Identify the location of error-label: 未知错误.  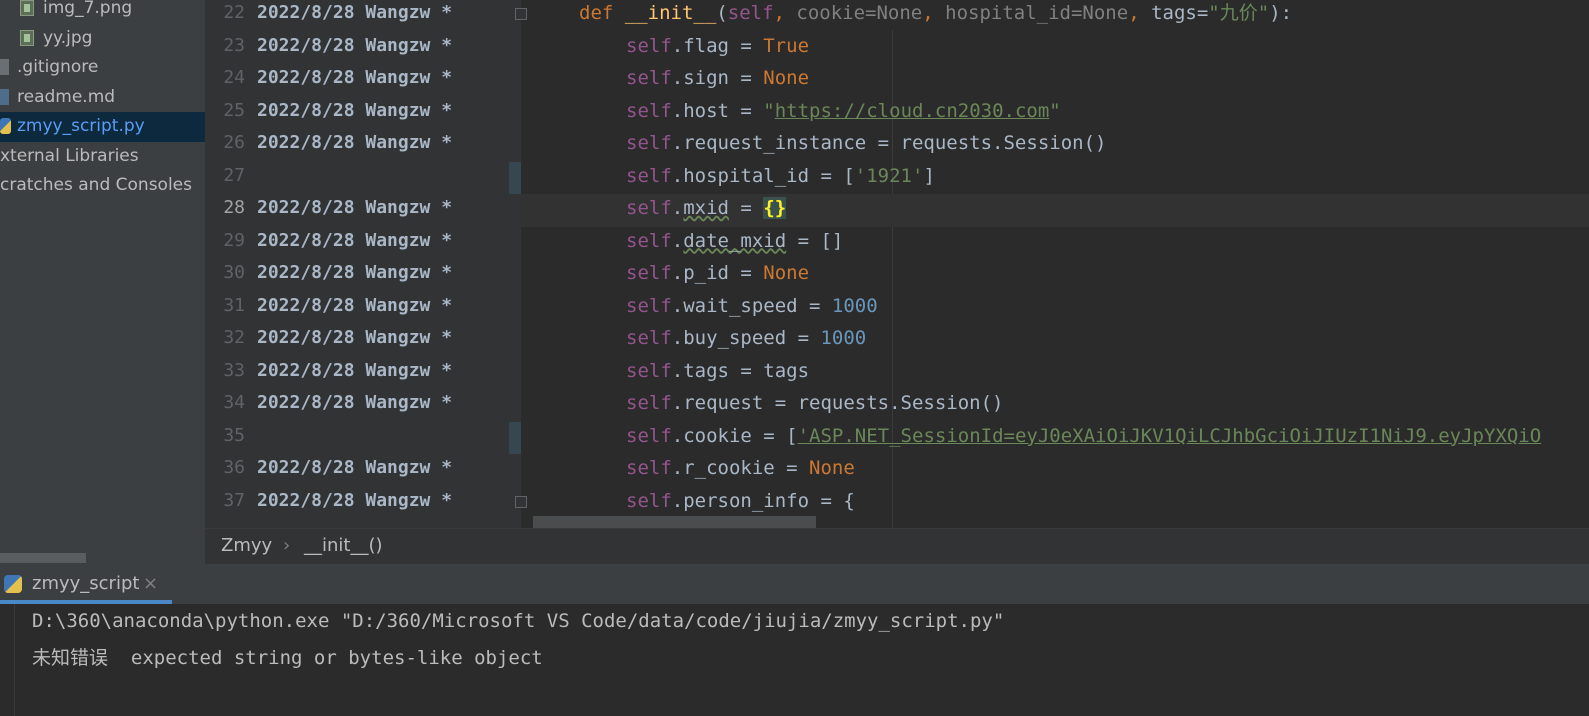
(70, 658).